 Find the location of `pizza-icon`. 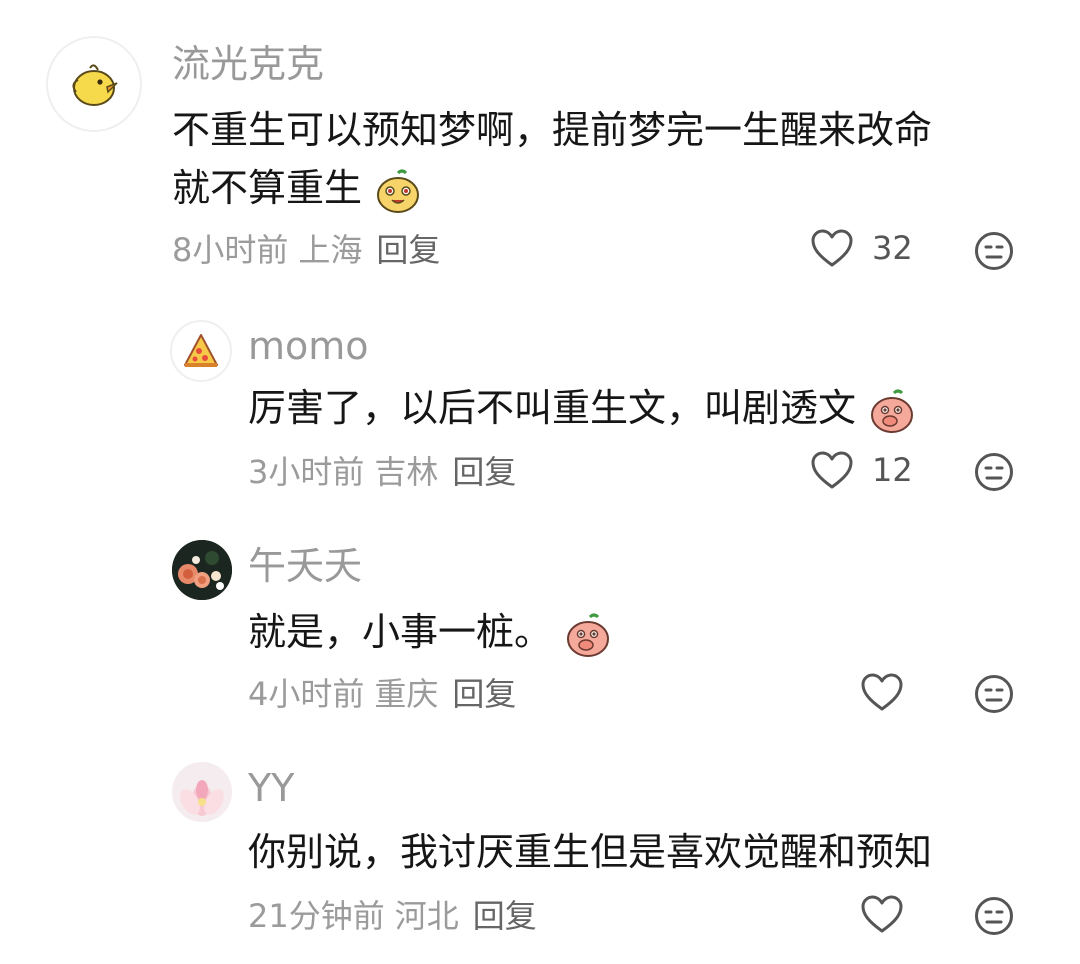

pizza-icon is located at coordinates (201, 350).